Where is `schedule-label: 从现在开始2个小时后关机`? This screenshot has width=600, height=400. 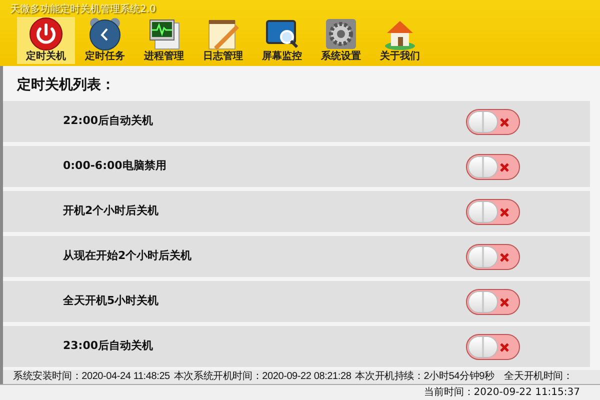 schedule-label: 从现在开始2个小时后关机 is located at coordinates (127, 256).